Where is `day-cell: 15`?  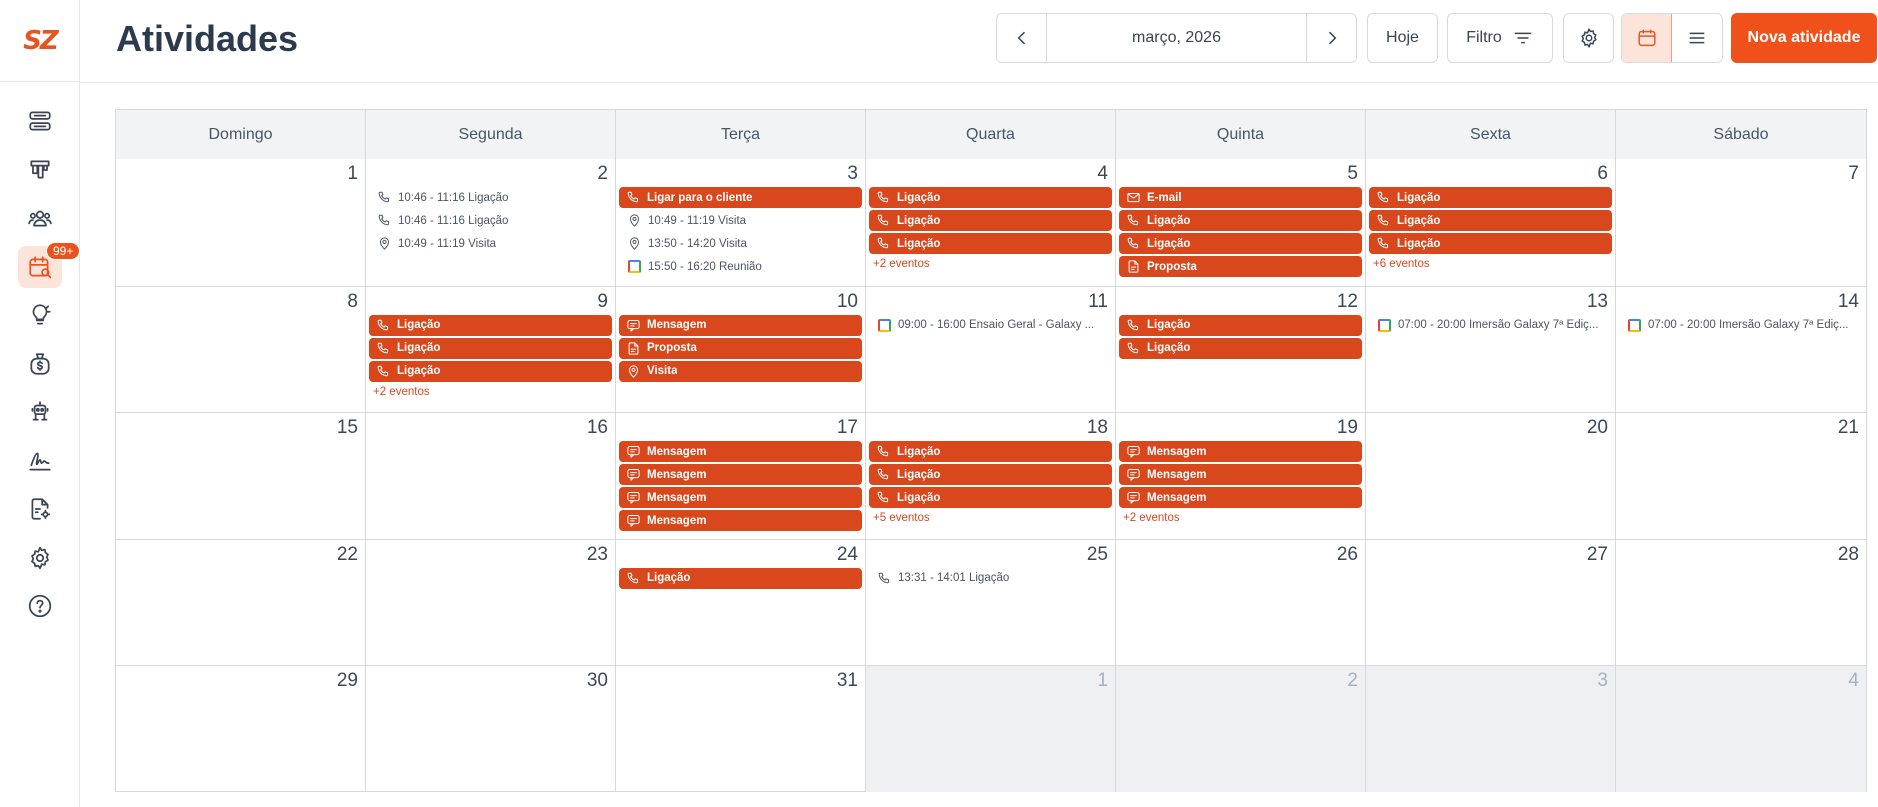
day-cell: 15 is located at coordinates (241, 476).